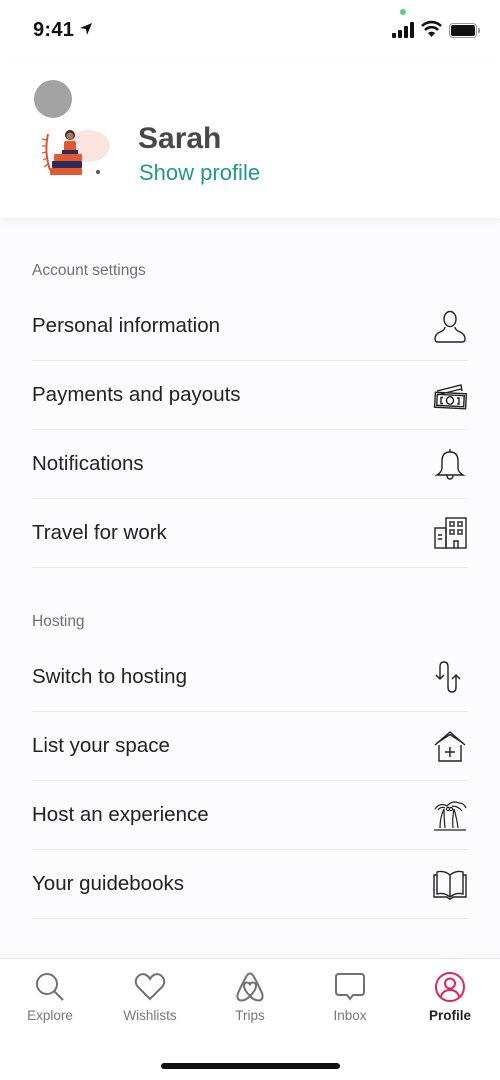 This screenshot has width=500, height=1080. I want to click on avatar, so click(53, 99).